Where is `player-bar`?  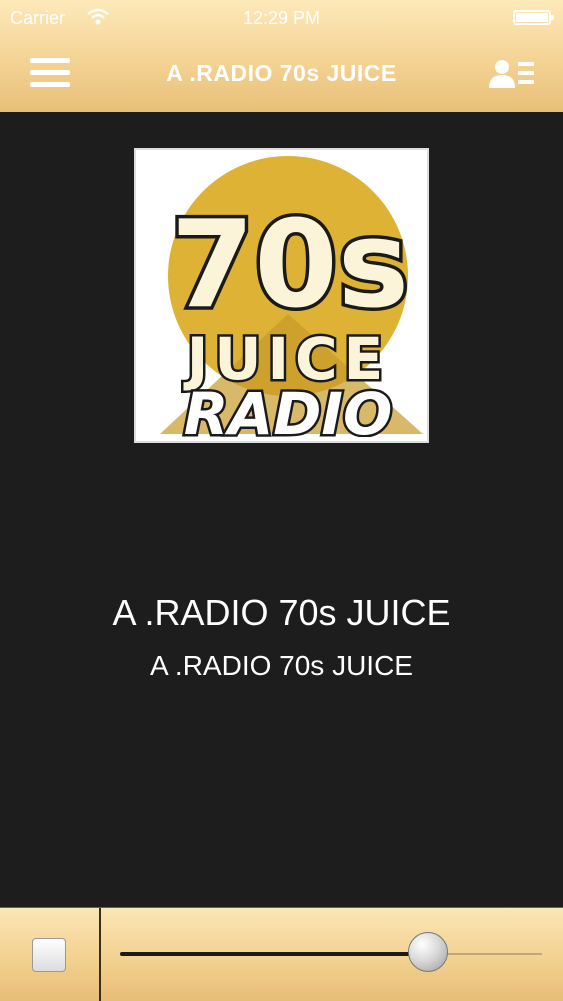 player-bar is located at coordinates (281, 954).